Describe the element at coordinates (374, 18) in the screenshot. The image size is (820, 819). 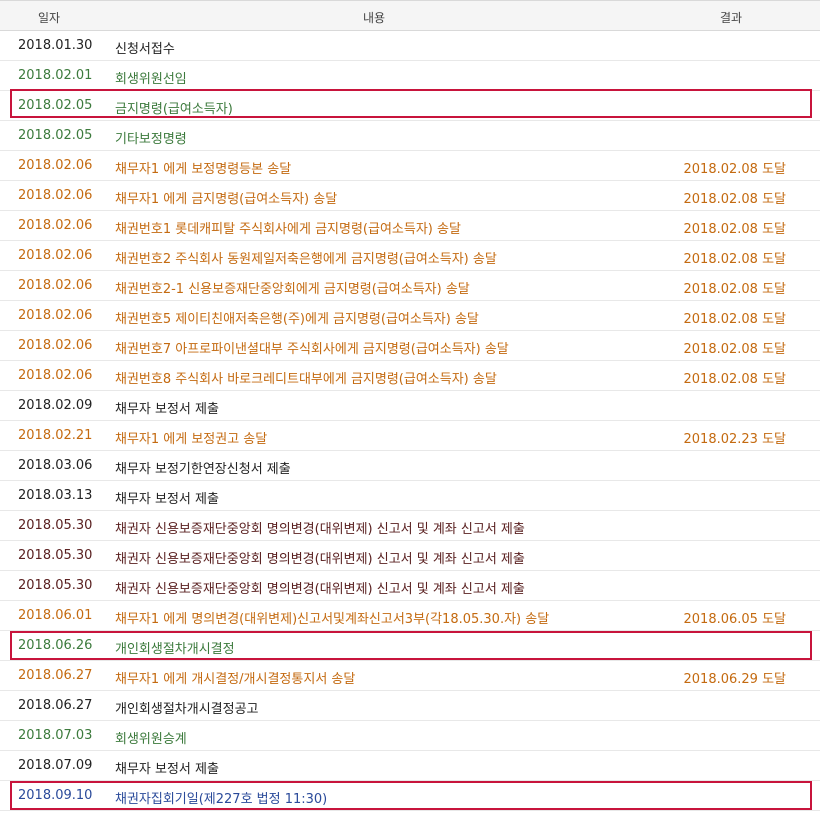
I see `header-content: 내용` at that location.